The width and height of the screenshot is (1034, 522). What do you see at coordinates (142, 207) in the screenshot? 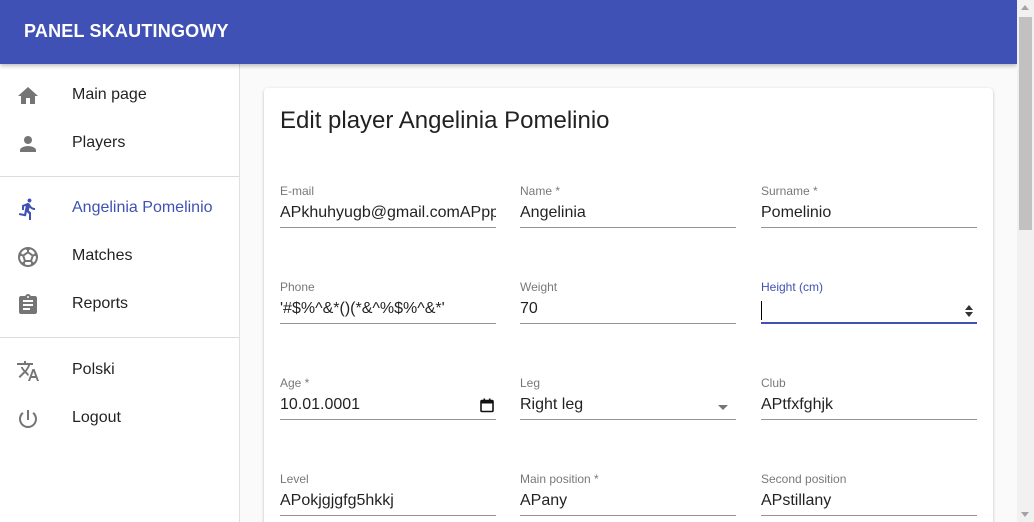
I see `sidebar-item-label: Angelinia Pomelinio` at bounding box center [142, 207].